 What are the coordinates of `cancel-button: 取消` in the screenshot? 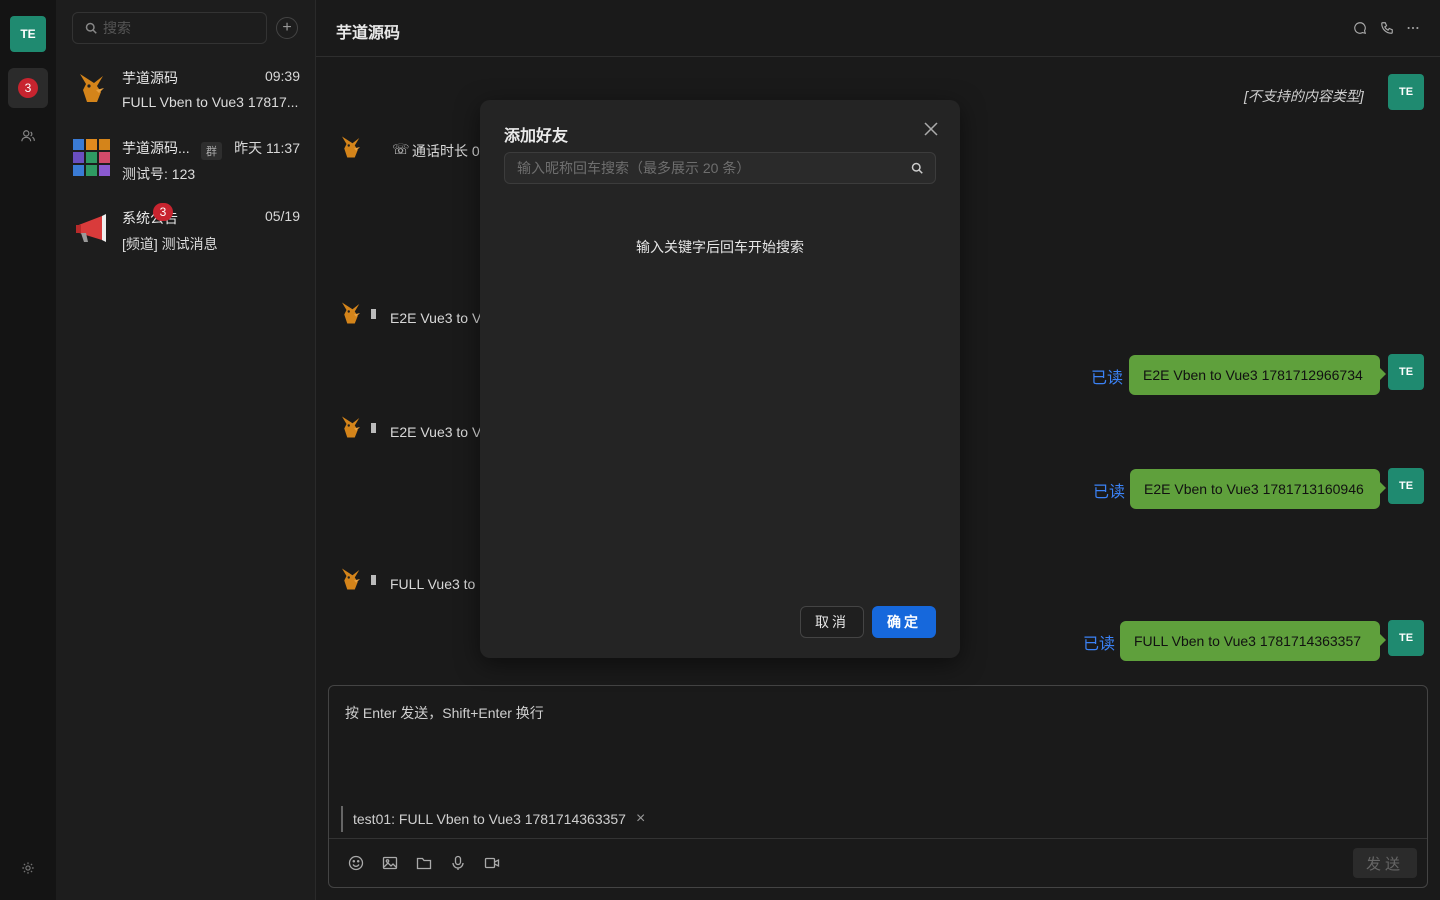 It's located at (832, 622).